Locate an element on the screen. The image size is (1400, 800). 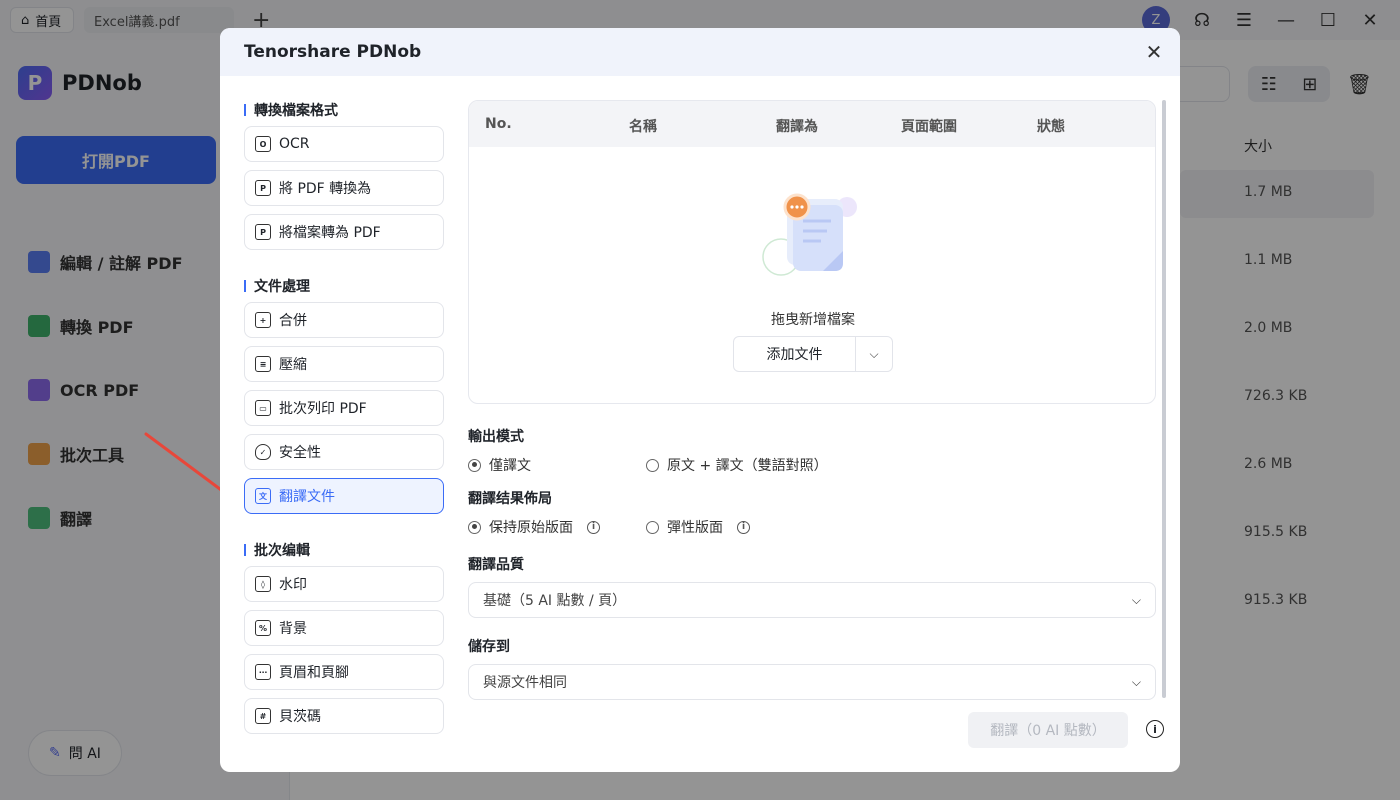
tool-to-pdf: P 將檔案轉為 PDF is located at coordinates (344, 232).